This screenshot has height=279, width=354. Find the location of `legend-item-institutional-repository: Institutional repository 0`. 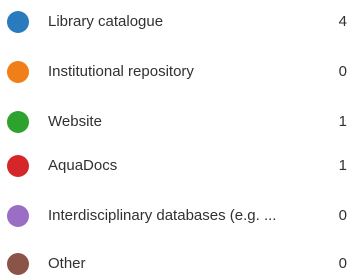

legend-item-institutional-repository: Institutional repository 0 is located at coordinates (177, 72).